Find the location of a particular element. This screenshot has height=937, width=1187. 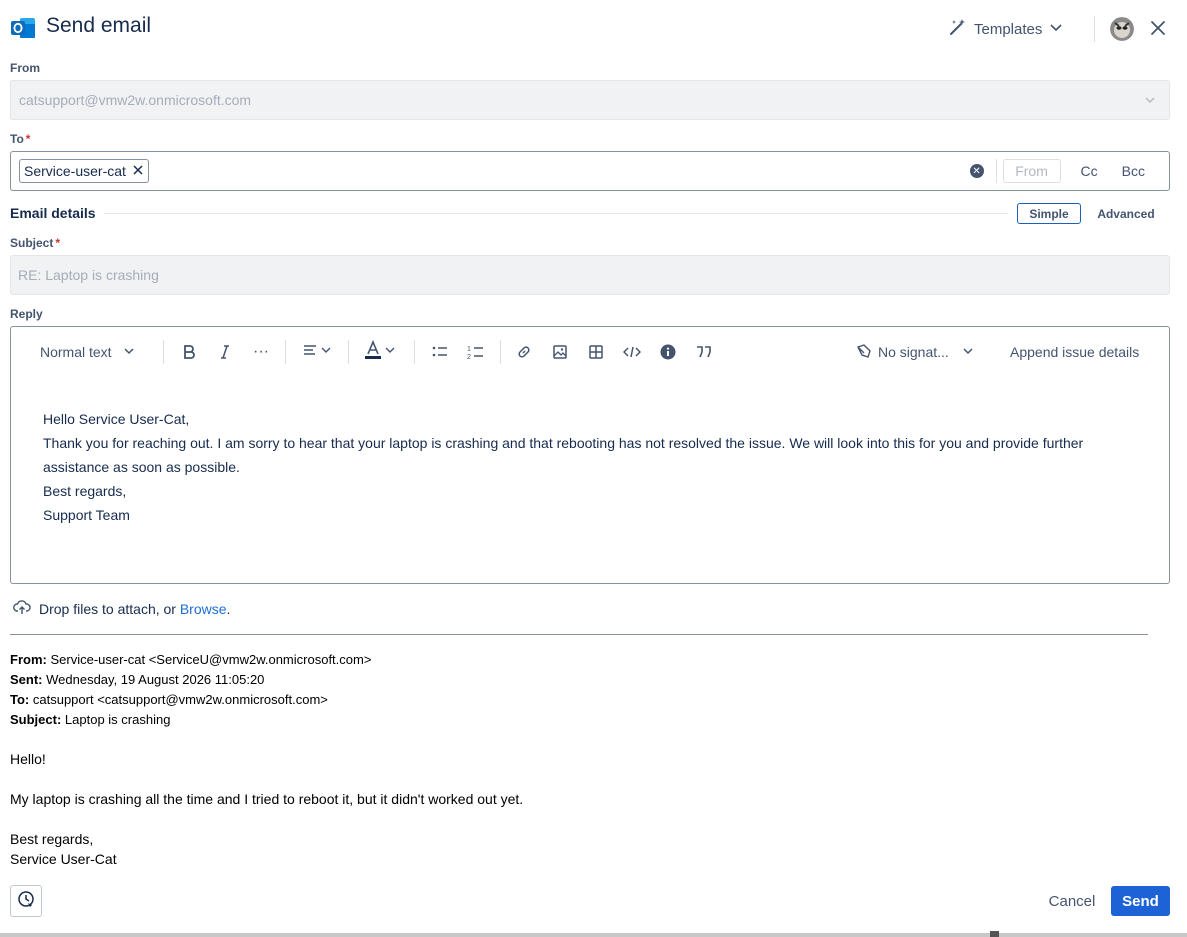

align-left-icon is located at coordinates (310, 352).